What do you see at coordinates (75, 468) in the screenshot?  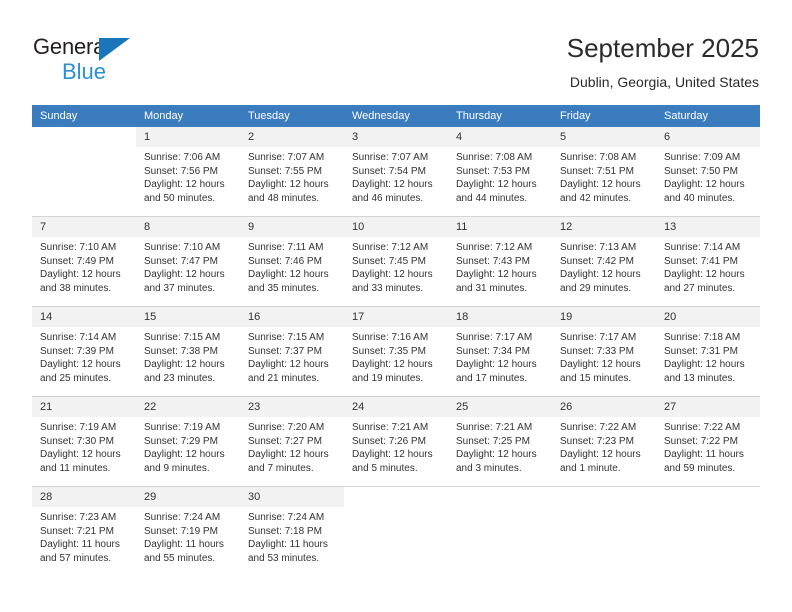 I see `daylight-text-line2: and 11 minutes.` at bounding box center [75, 468].